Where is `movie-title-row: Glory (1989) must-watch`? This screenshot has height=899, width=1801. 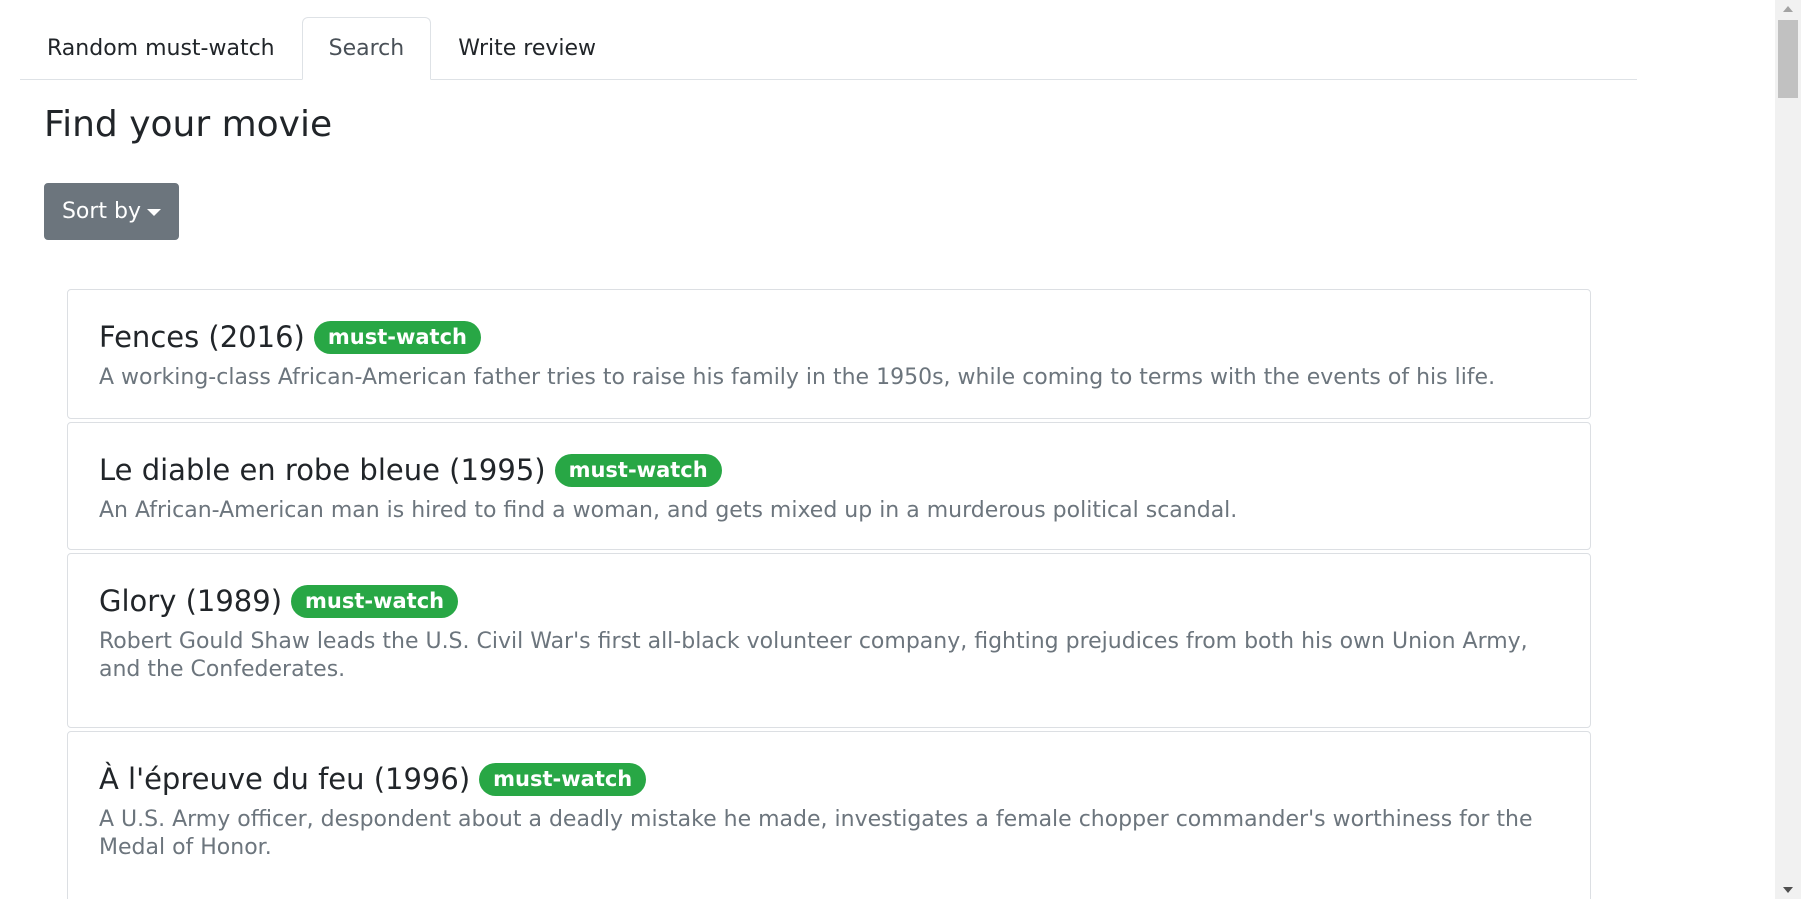 movie-title-row: Glory (1989) must-watch is located at coordinates (829, 601).